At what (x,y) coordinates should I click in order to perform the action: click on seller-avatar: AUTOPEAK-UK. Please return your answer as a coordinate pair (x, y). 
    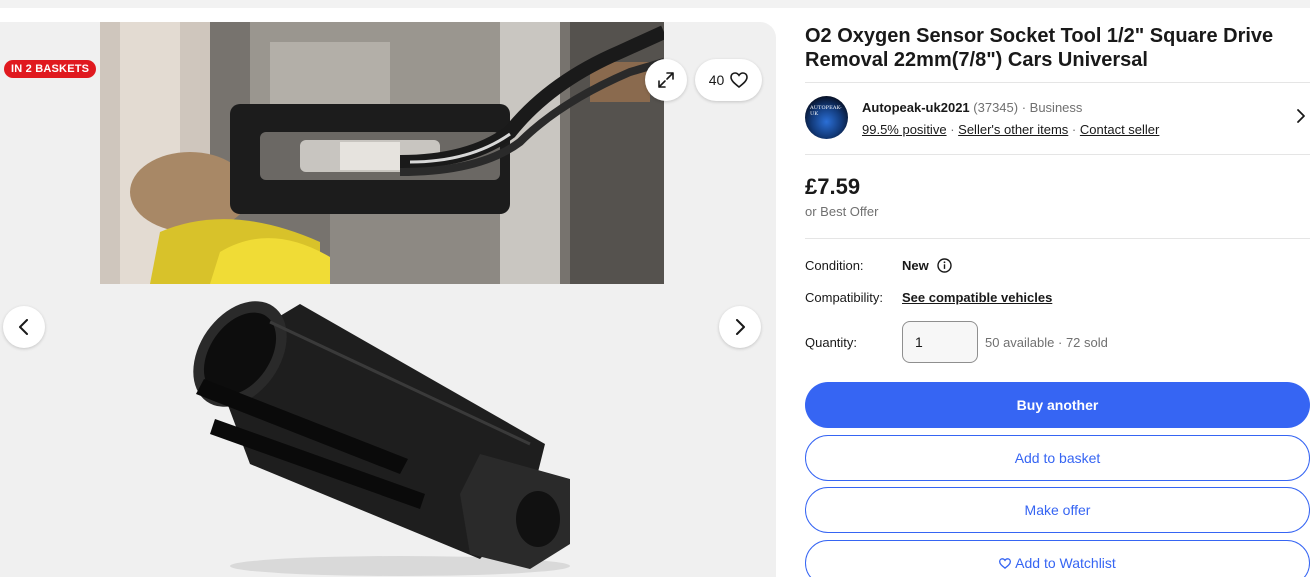
    Looking at the image, I should click on (826, 117).